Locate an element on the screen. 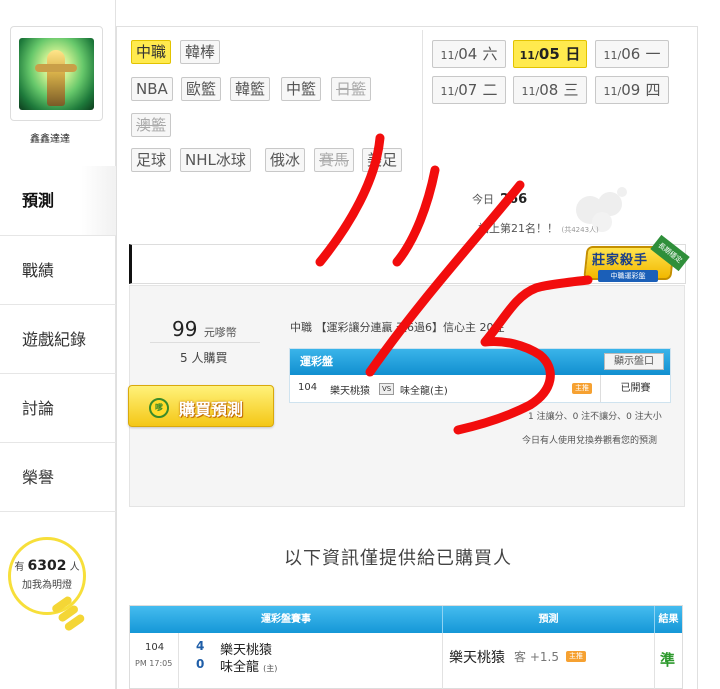 The height and width of the screenshot is (689, 720). date-1105: 11/05 日 is located at coordinates (550, 54).